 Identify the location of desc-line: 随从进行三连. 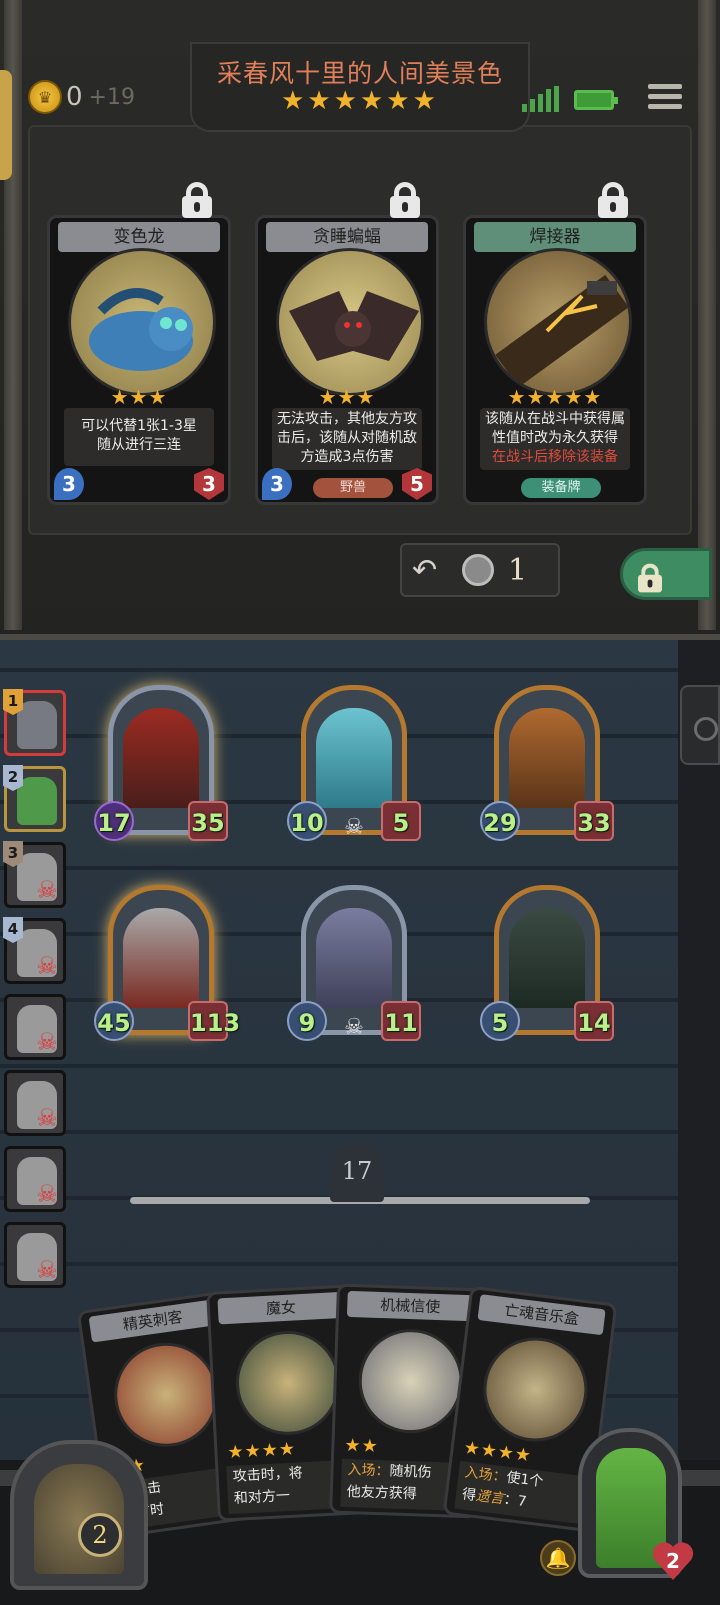
(139, 445).